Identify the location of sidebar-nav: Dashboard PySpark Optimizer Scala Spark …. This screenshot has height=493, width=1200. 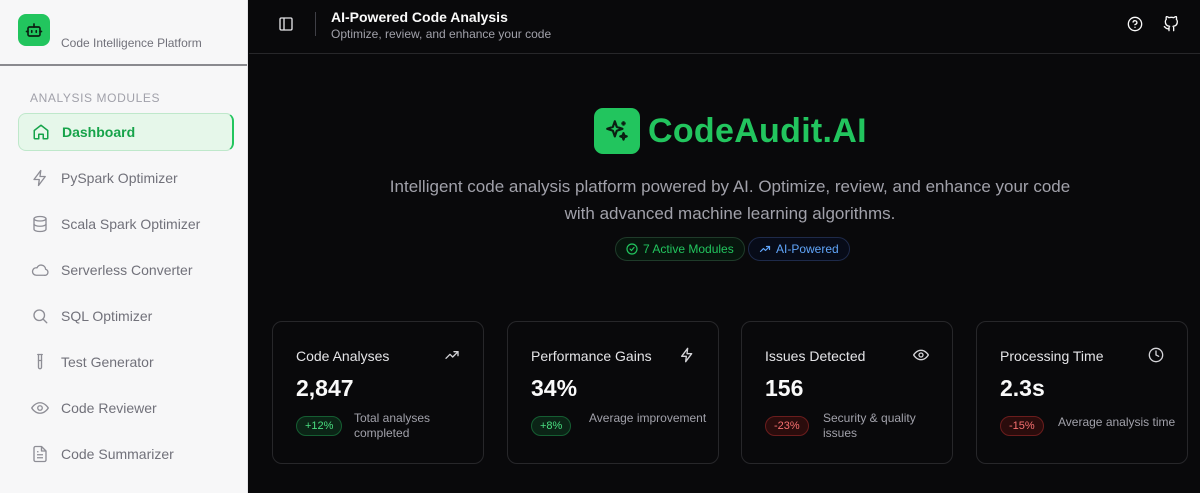
(126, 297).